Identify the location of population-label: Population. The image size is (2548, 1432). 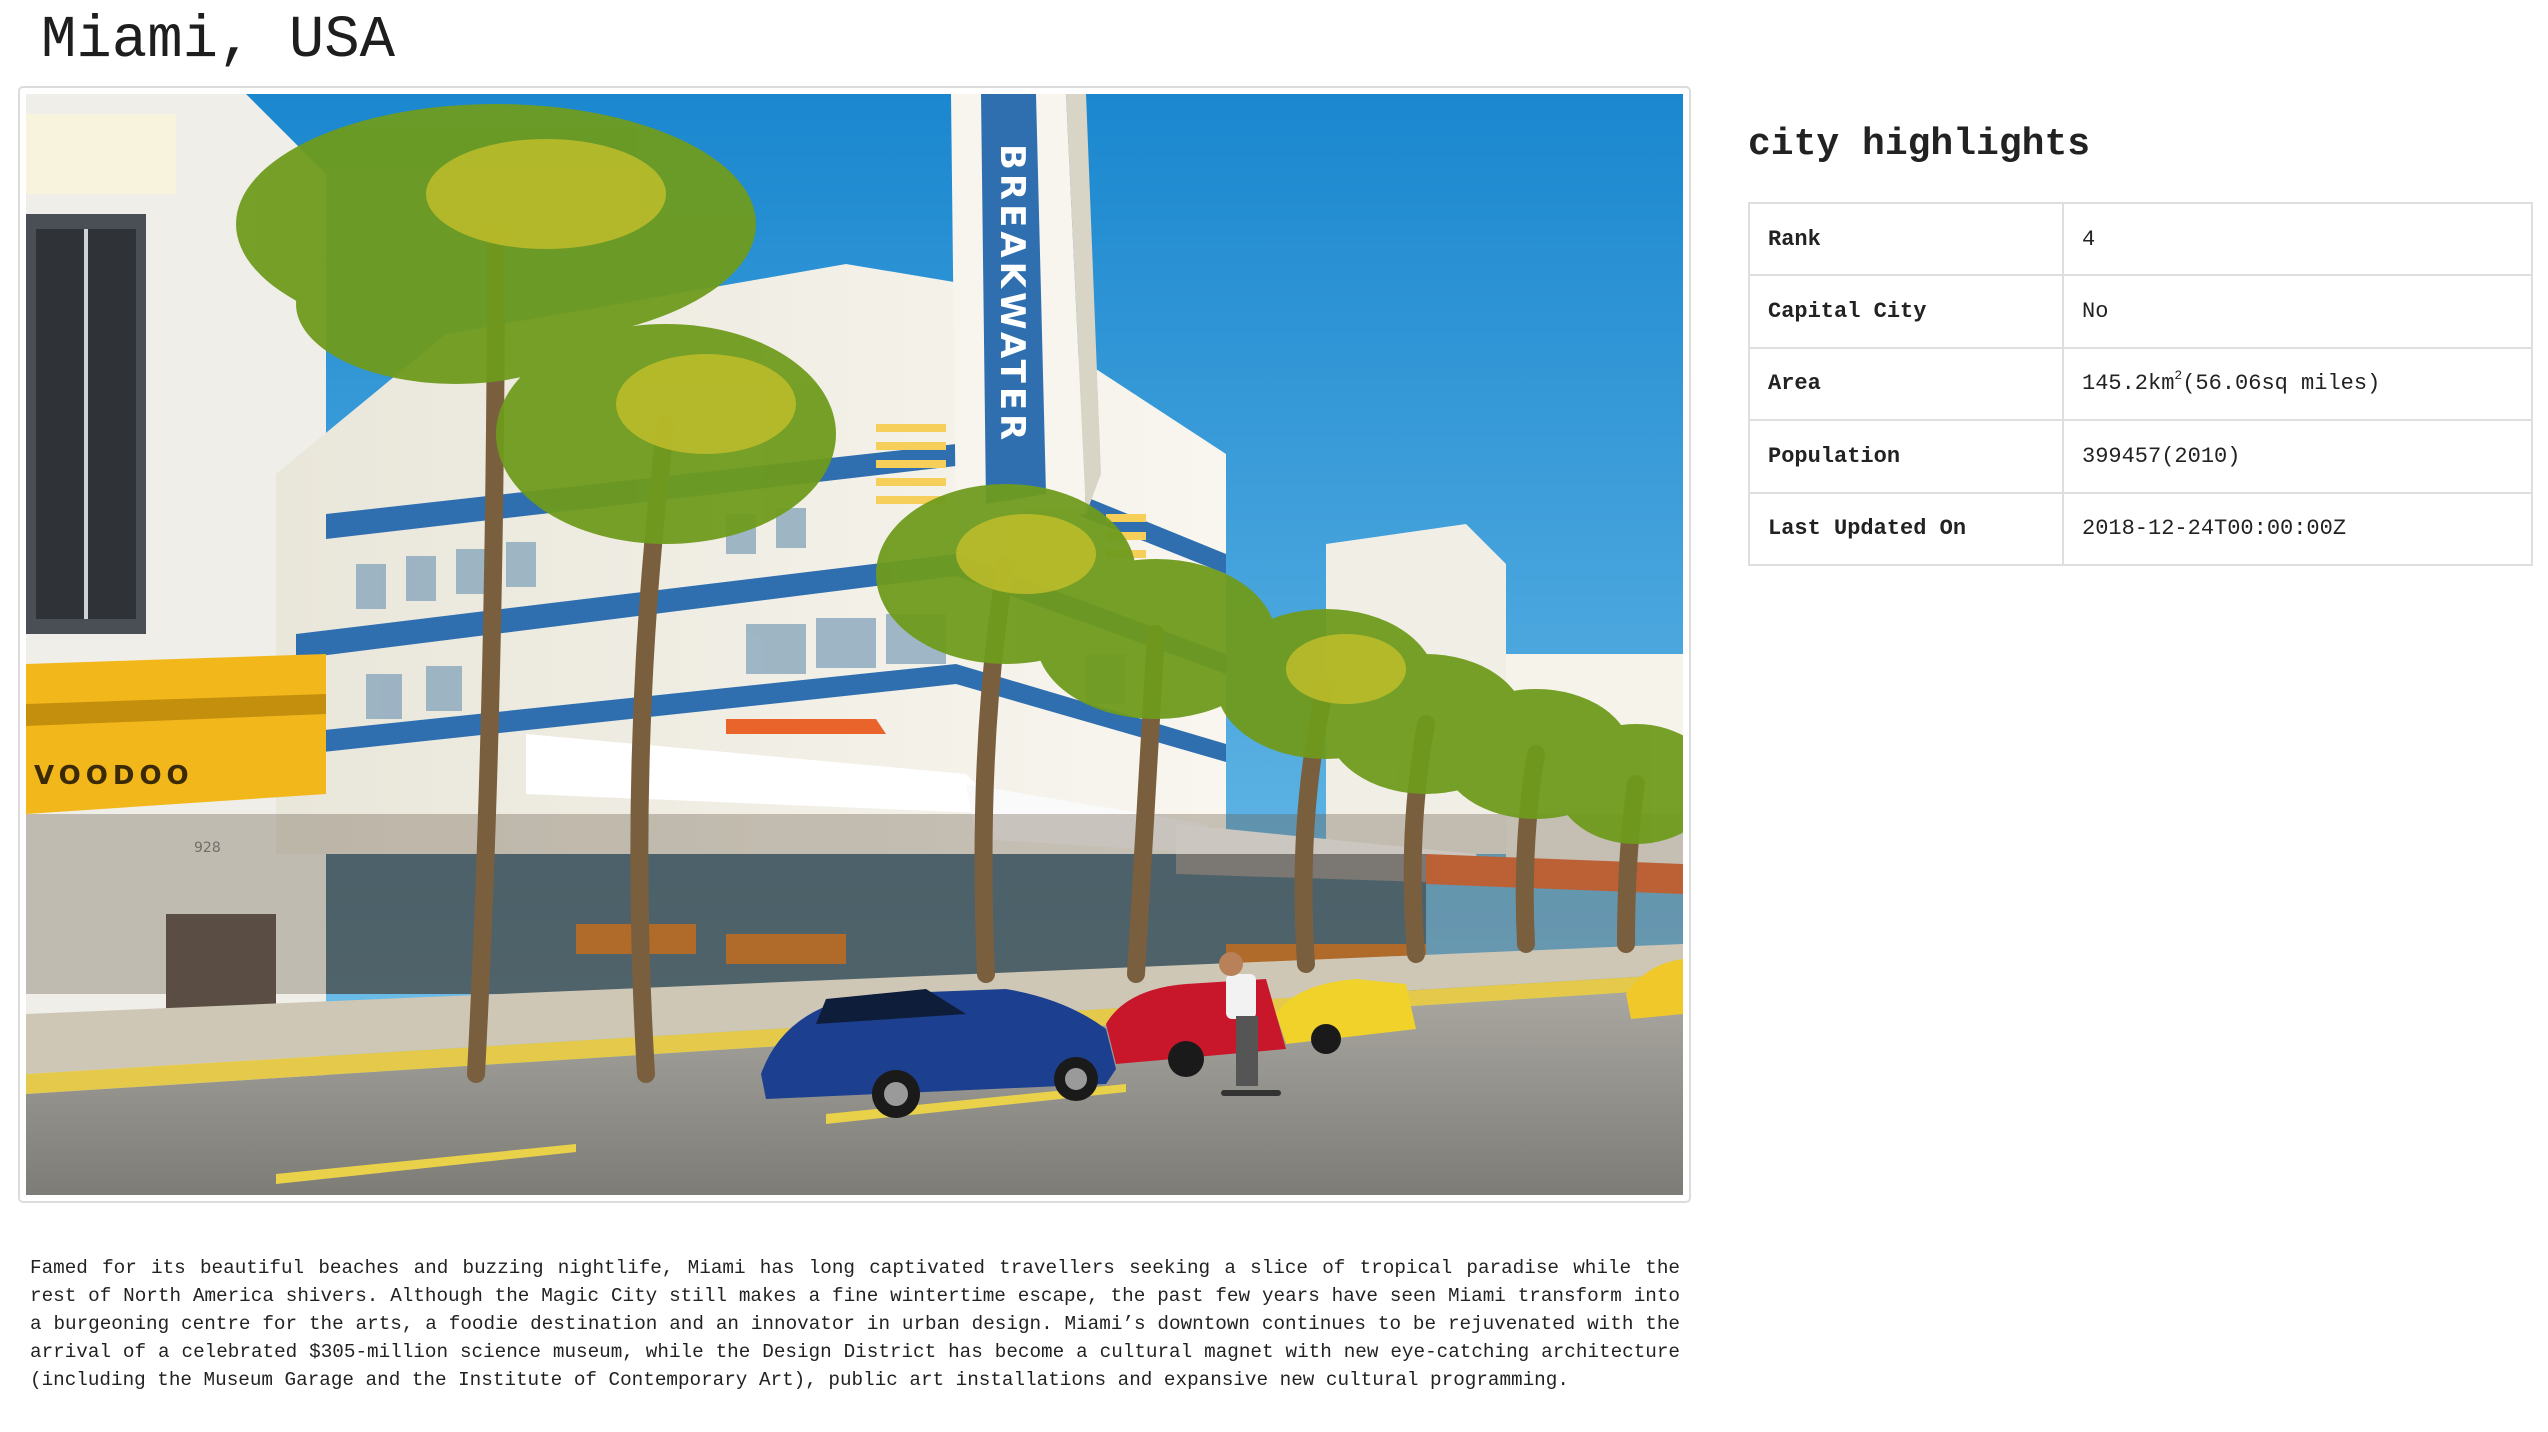
(1906, 456).